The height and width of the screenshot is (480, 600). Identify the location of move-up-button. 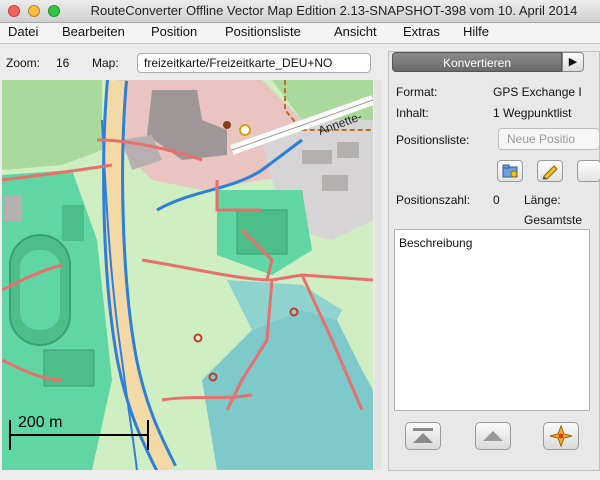
(493, 436).